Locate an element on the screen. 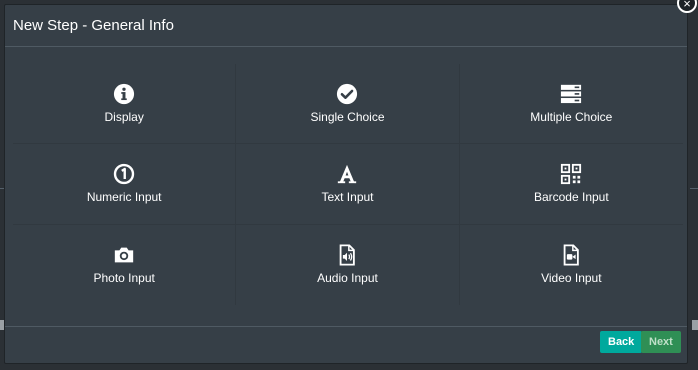 The image size is (698, 370). camera-icon is located at coordinates (124, 255).